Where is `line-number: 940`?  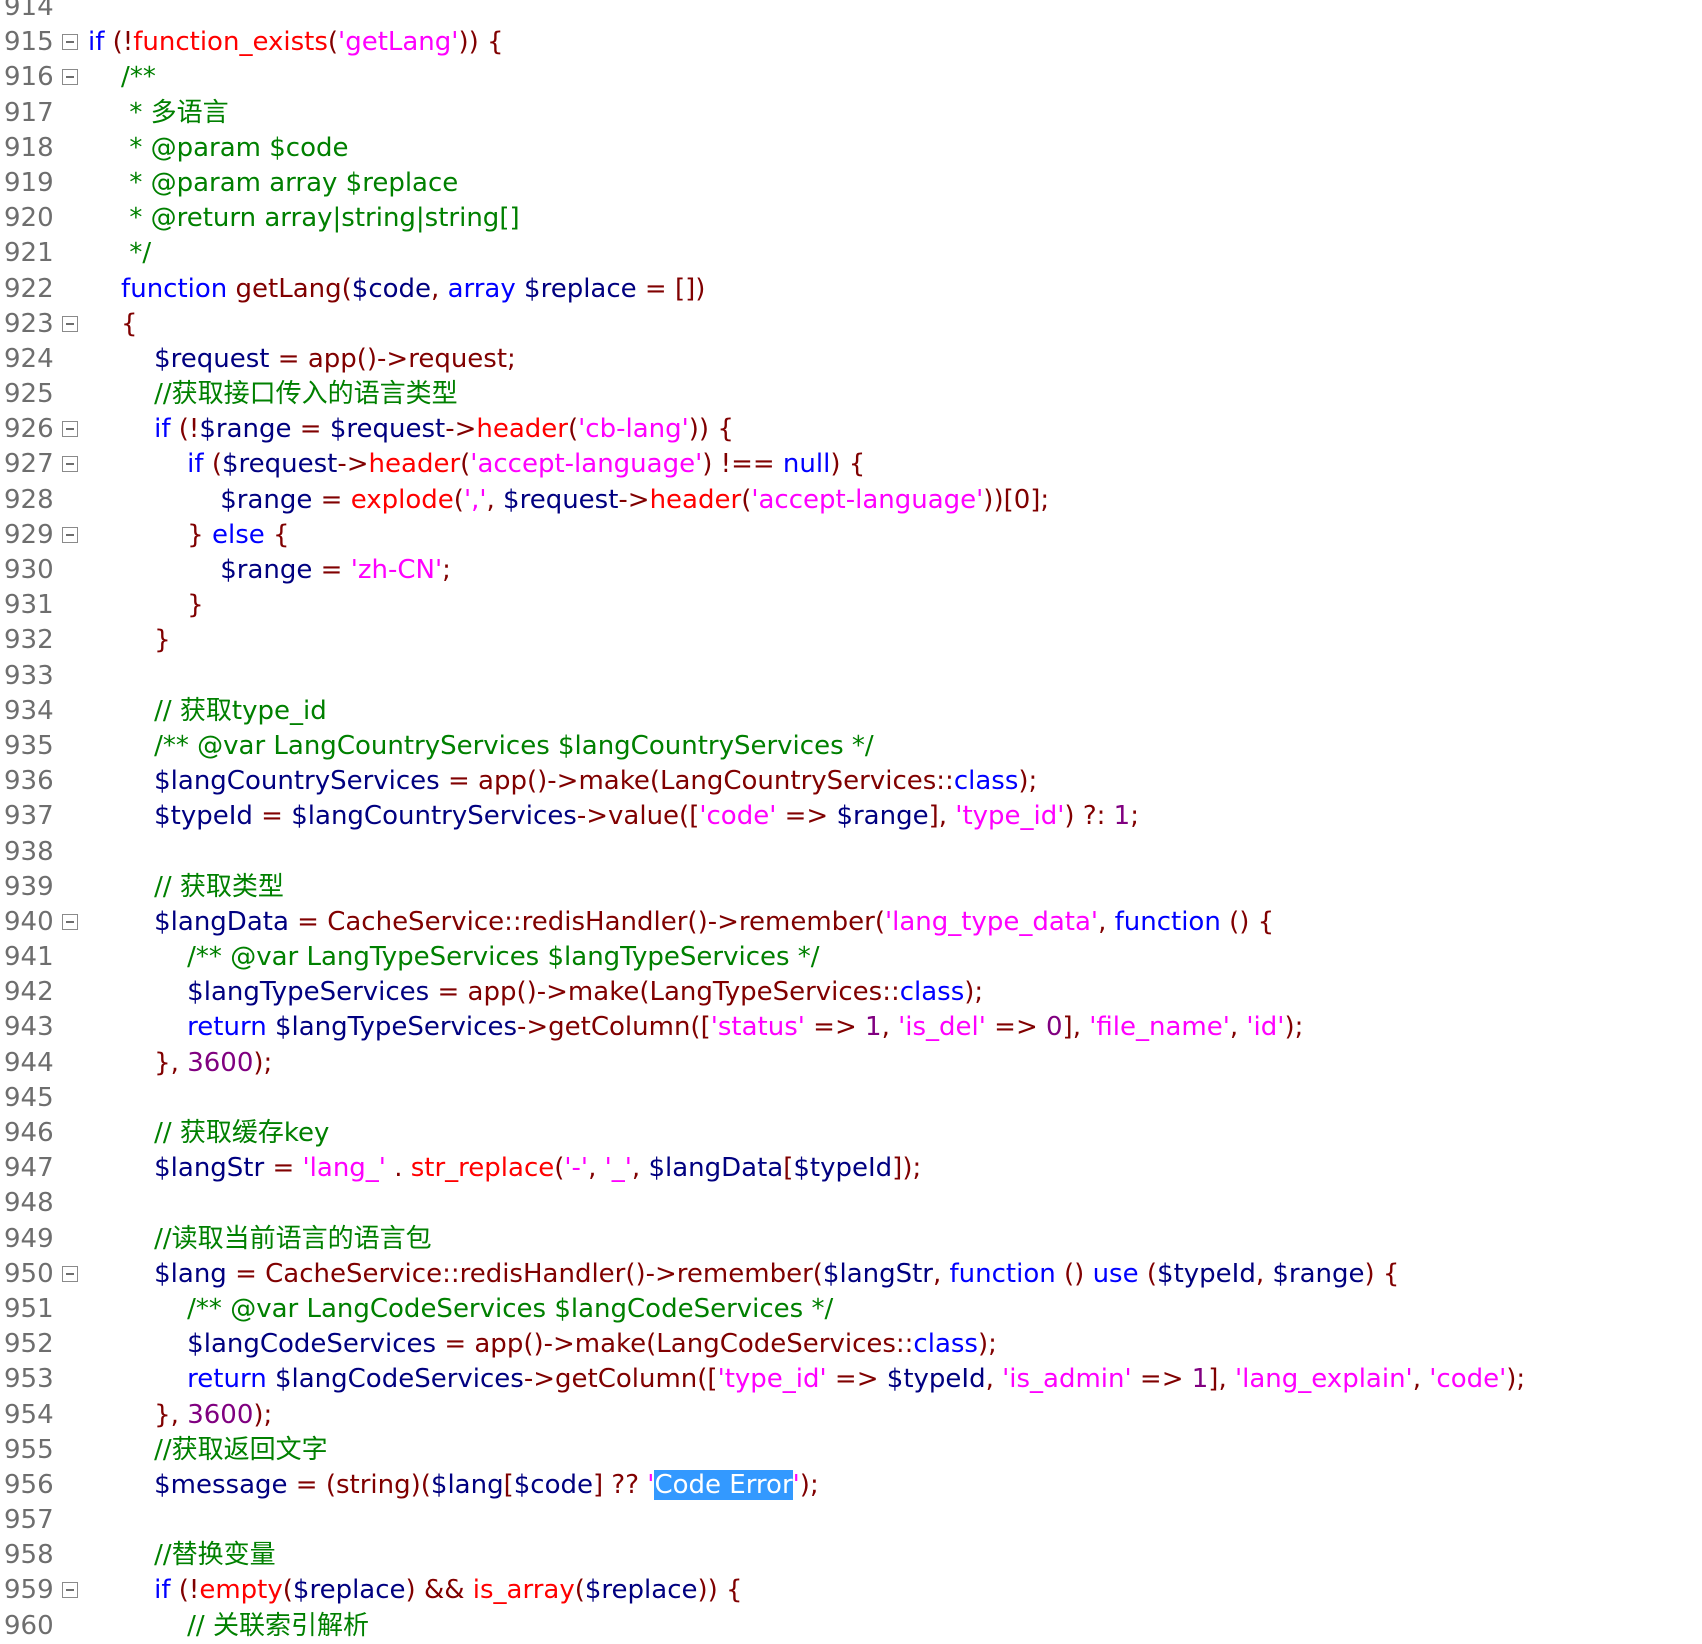
line-number: 940 is located at coordinates (29, 921).